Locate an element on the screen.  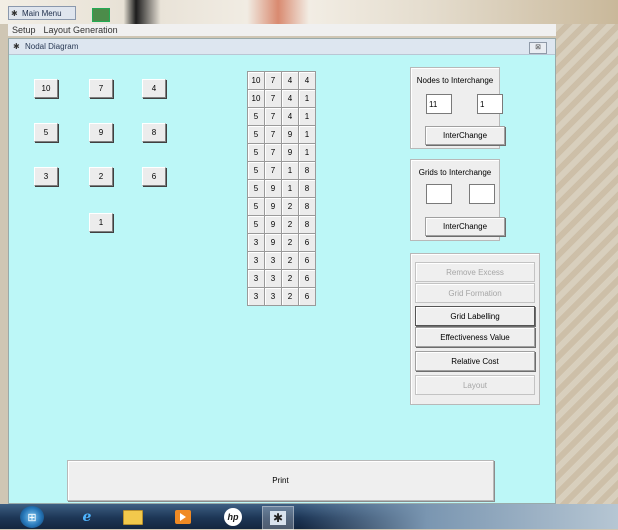
grid-row: 5741 is located at coordinates (281, 116).